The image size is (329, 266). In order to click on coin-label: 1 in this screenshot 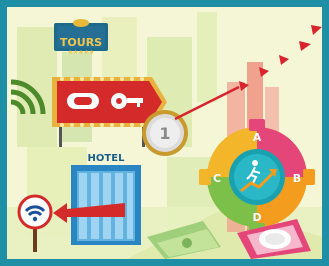, I will do `click(164, 133)`.